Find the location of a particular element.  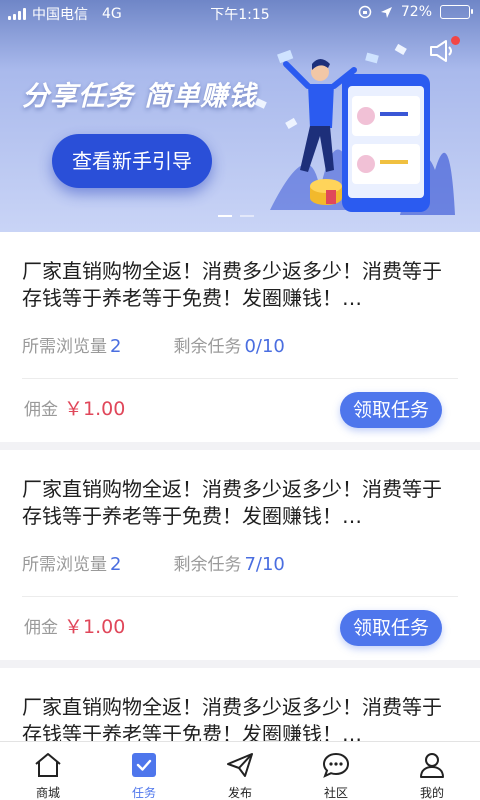

battery-percent: 72% is located at coordinates (416, 12).